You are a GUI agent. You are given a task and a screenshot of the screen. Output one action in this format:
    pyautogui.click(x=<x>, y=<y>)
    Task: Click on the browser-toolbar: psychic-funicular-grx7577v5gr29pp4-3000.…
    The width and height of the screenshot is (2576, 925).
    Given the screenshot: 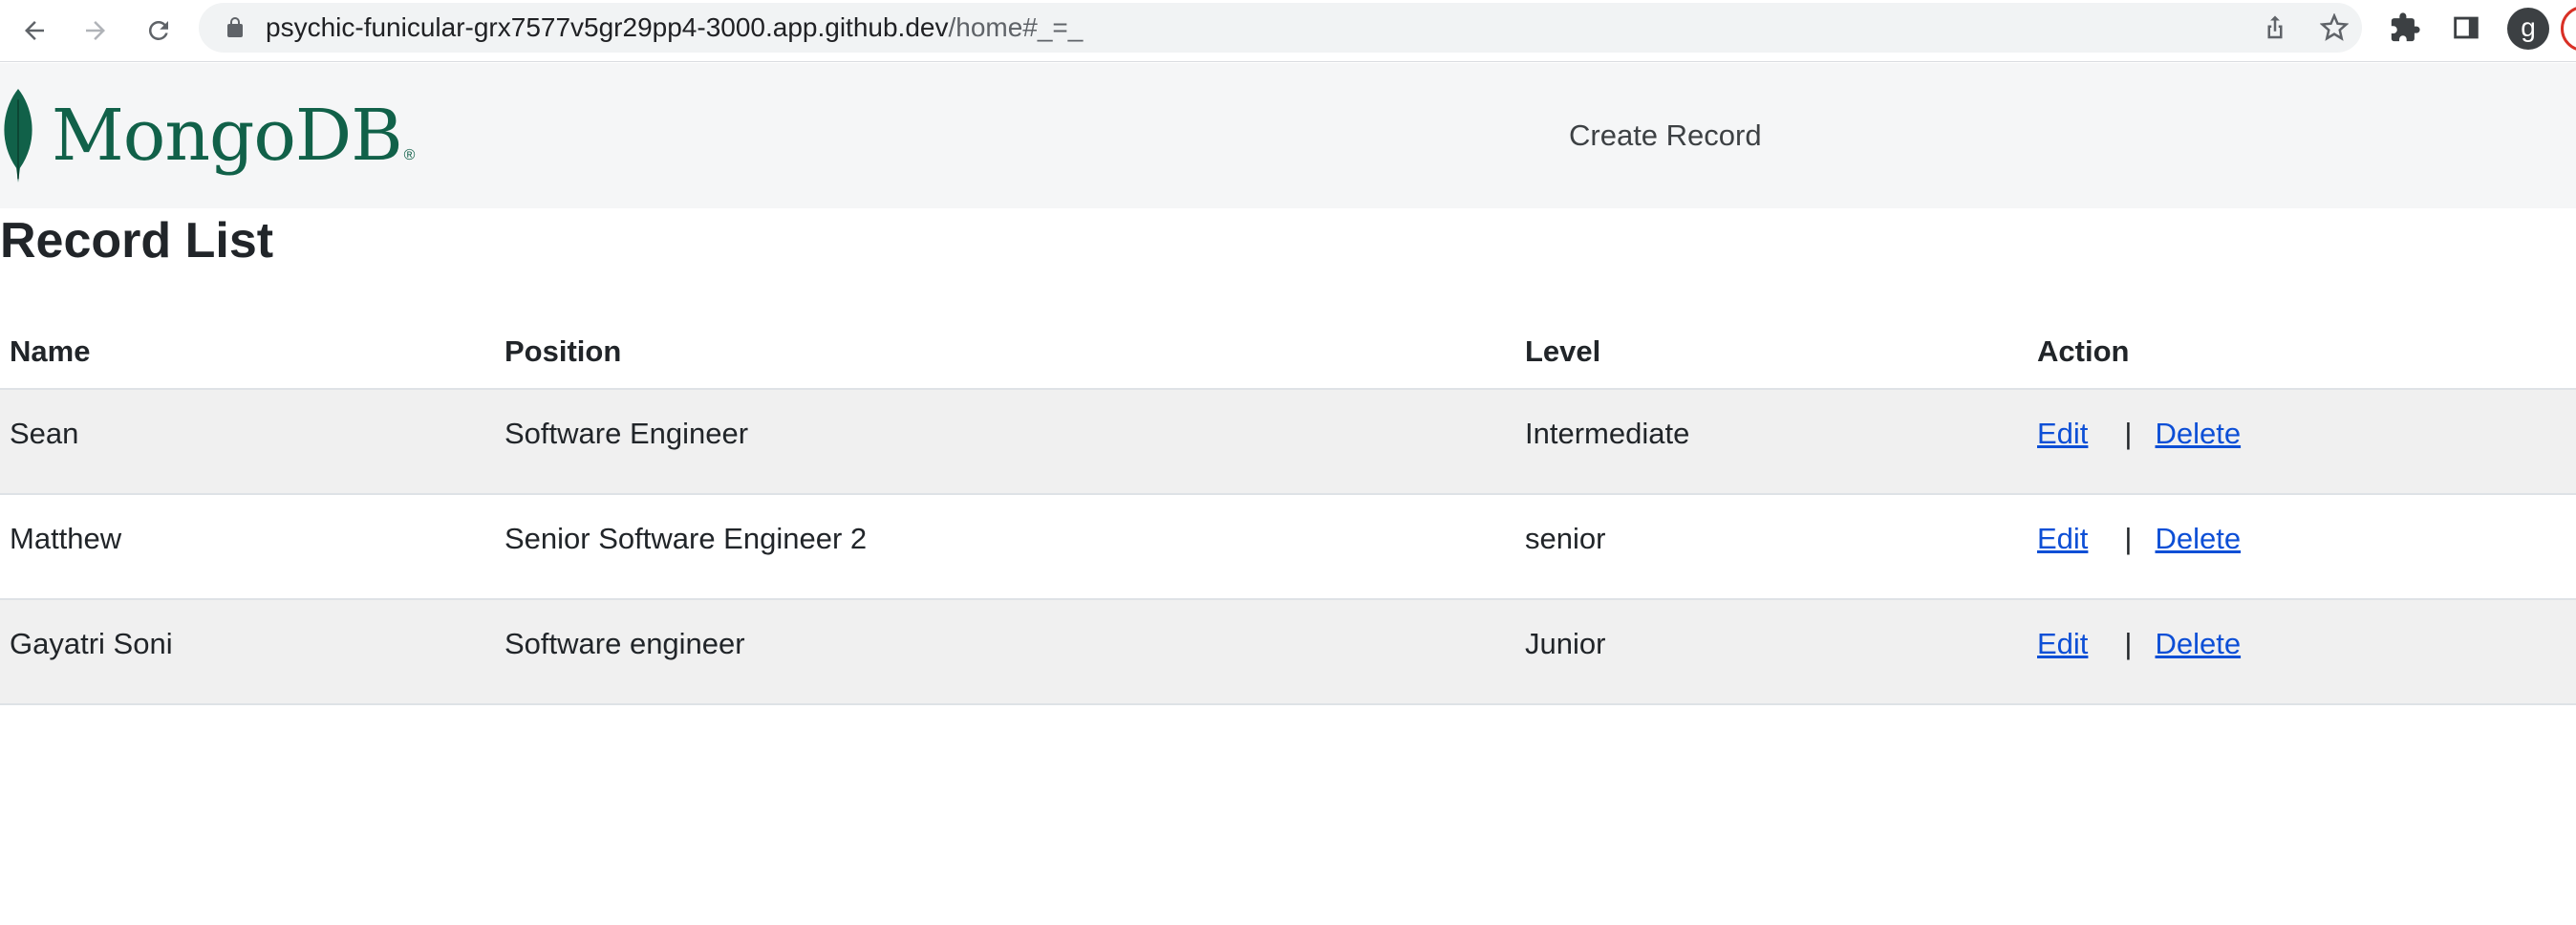 What is the action you would take?
    pyautogui.click(x=1288, y=31)
    